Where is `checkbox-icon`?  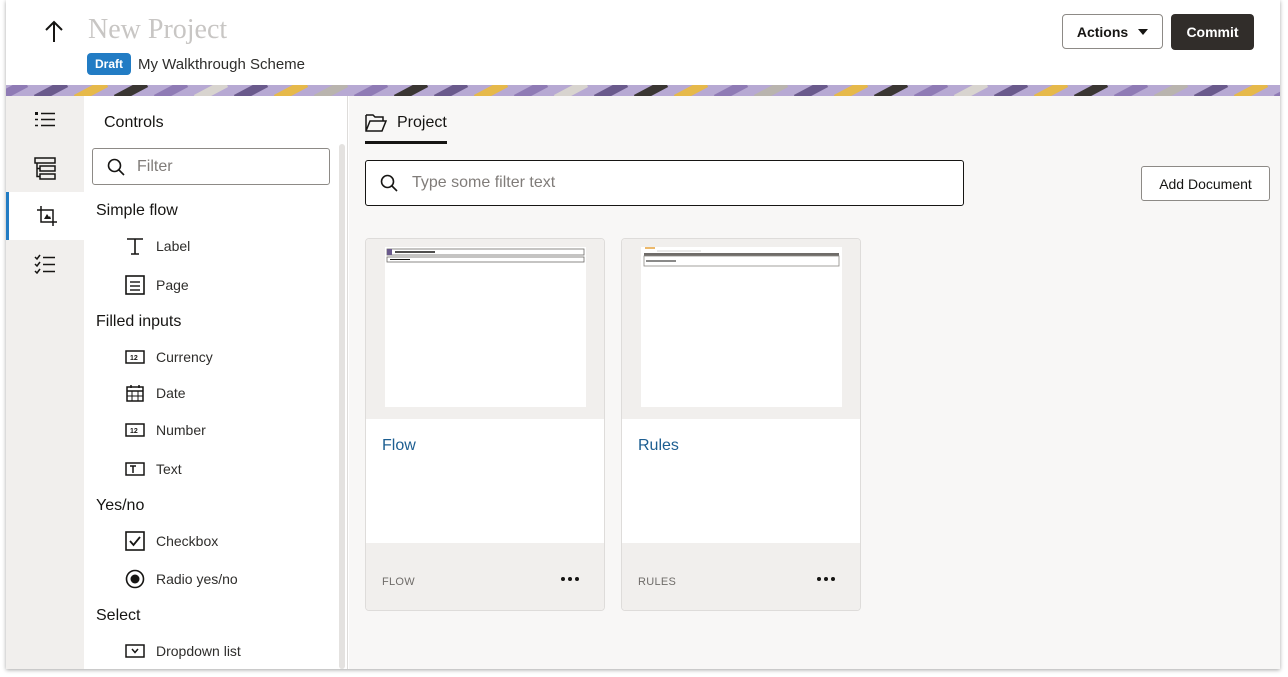
checkbox-icon is located at coordinates (135, 541).